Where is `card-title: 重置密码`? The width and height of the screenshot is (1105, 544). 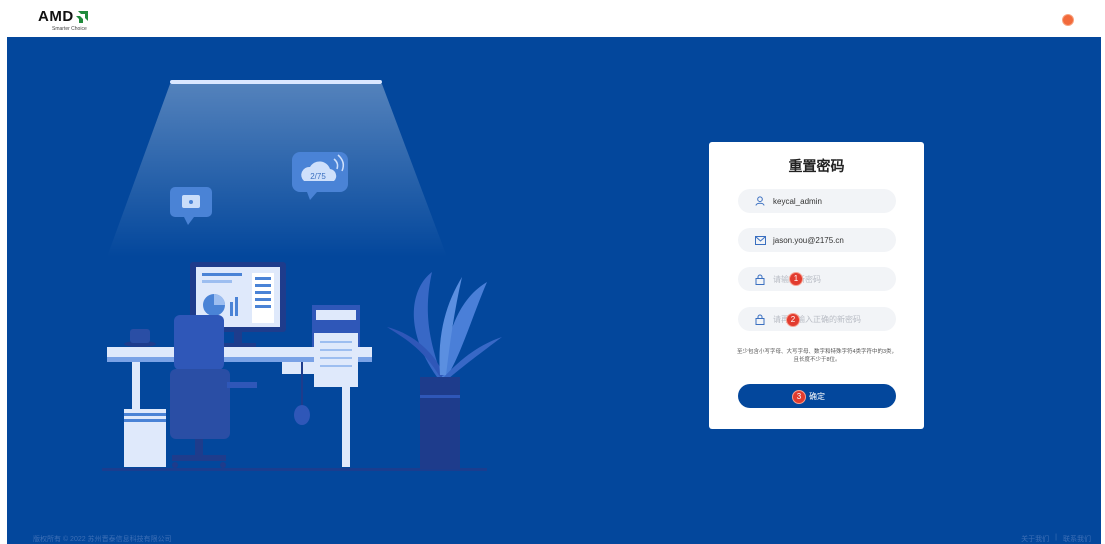
card-title: 重置密码 is located at coordinates (816, 166).